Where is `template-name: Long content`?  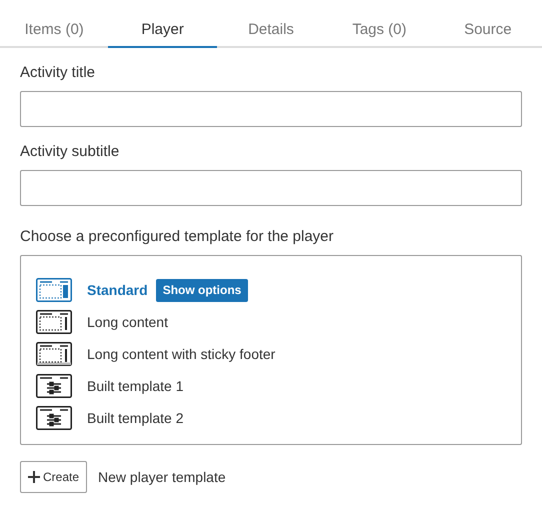
template-name: Long content is located at coordinates (127, 322).